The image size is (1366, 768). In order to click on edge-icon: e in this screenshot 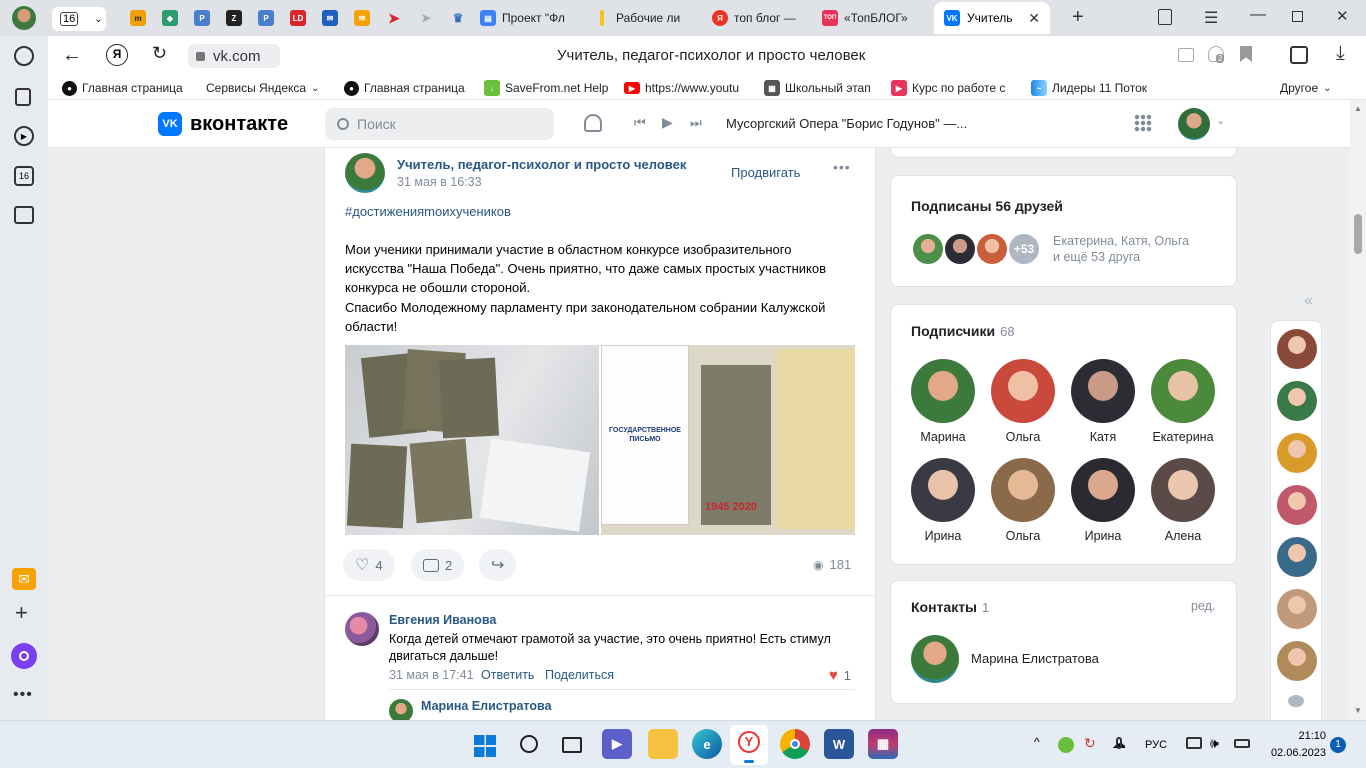, I will do `click(707, 744)`.